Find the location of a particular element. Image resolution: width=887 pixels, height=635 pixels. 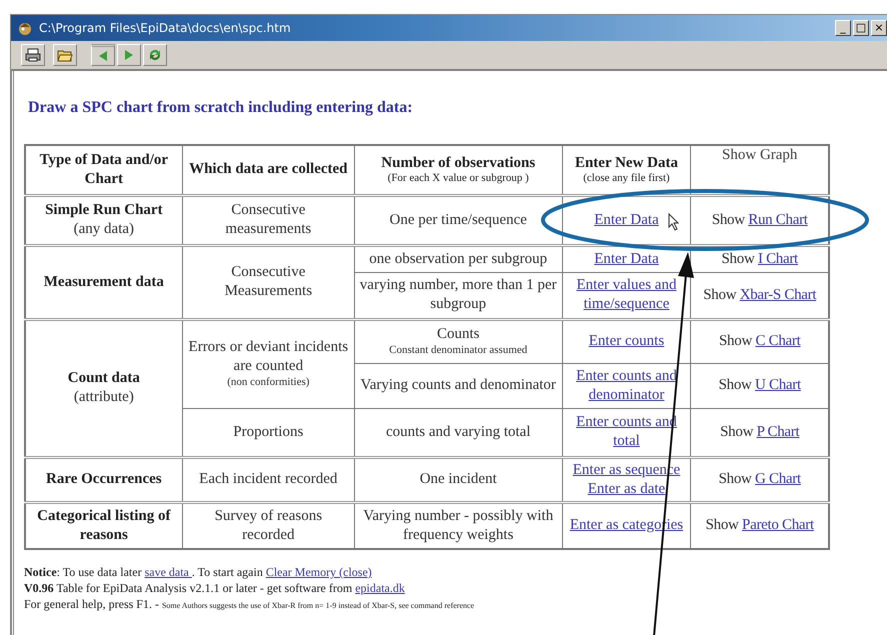

observations-cell: Counts Constant denominator assumed is located at coordinates (458, 341).